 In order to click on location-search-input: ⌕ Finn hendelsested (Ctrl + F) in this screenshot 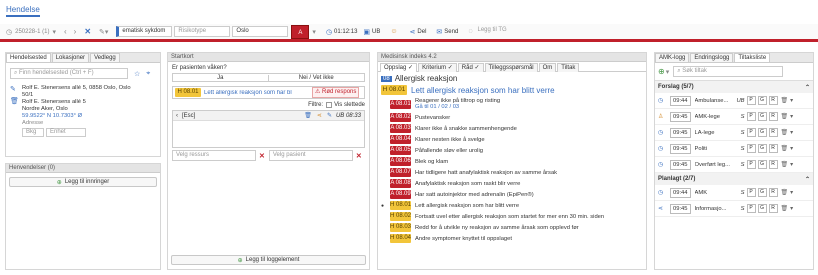, I will do `click(69, 73)`.